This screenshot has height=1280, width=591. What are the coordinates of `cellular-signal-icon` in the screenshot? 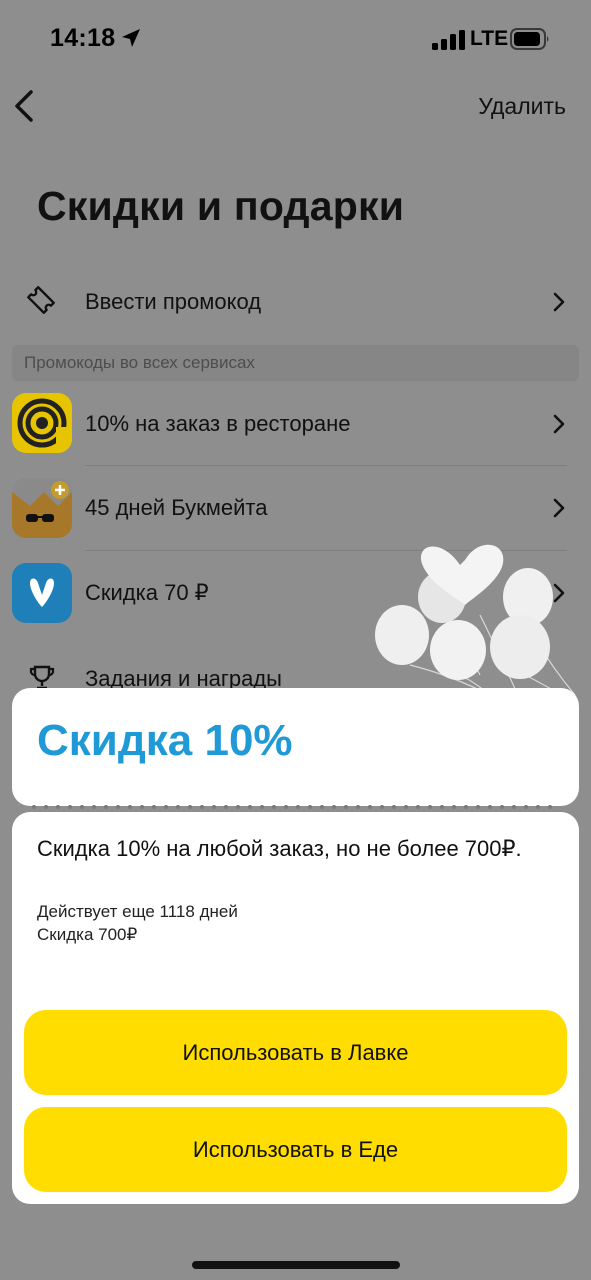 It's located at (448, 40).